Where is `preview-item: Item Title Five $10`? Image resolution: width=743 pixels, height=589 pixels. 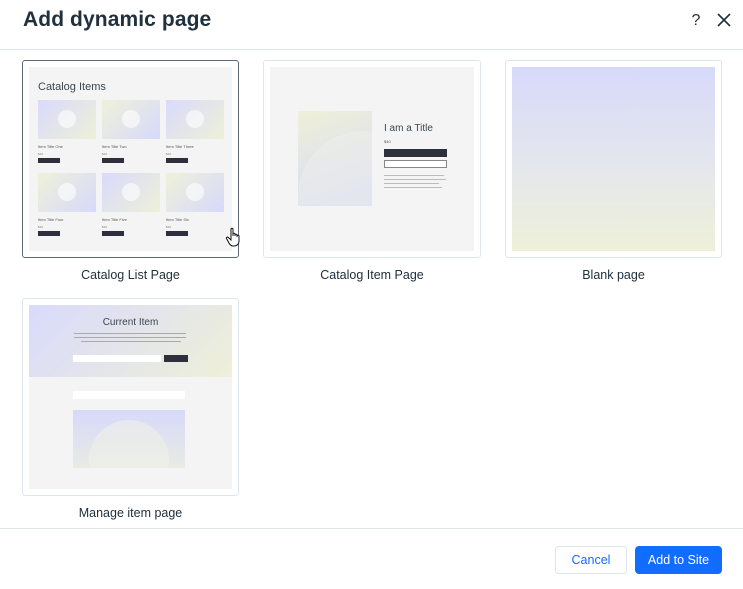 preview-item: Item Title Five $10 is located at coordinates (131, 204).